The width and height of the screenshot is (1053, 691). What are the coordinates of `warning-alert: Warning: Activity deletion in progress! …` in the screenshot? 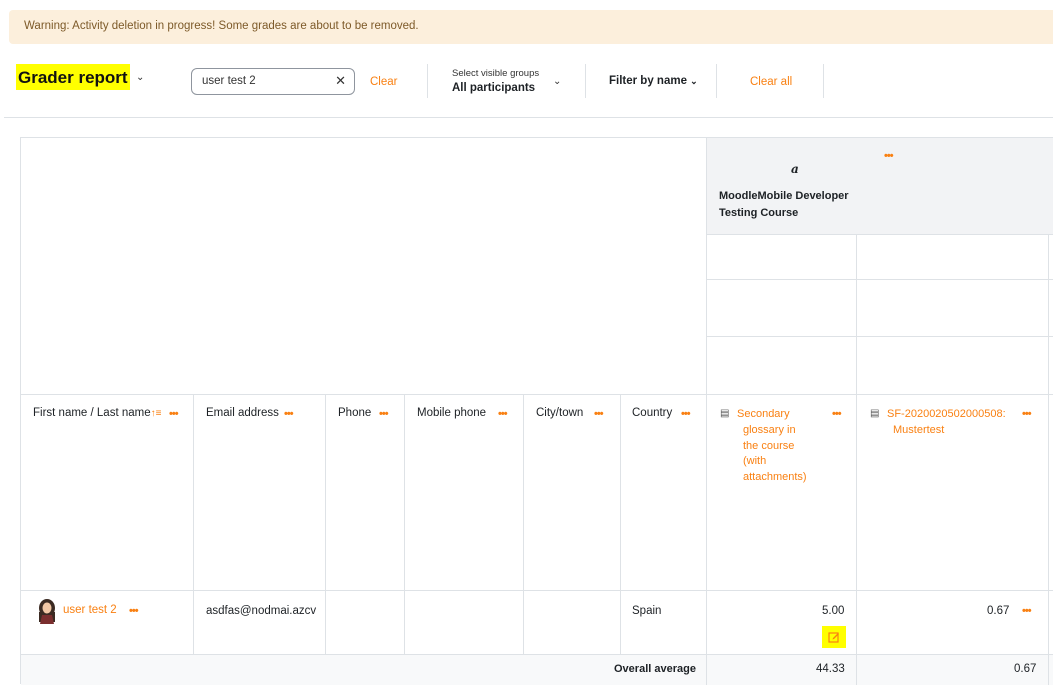 It's located at (531, 27).